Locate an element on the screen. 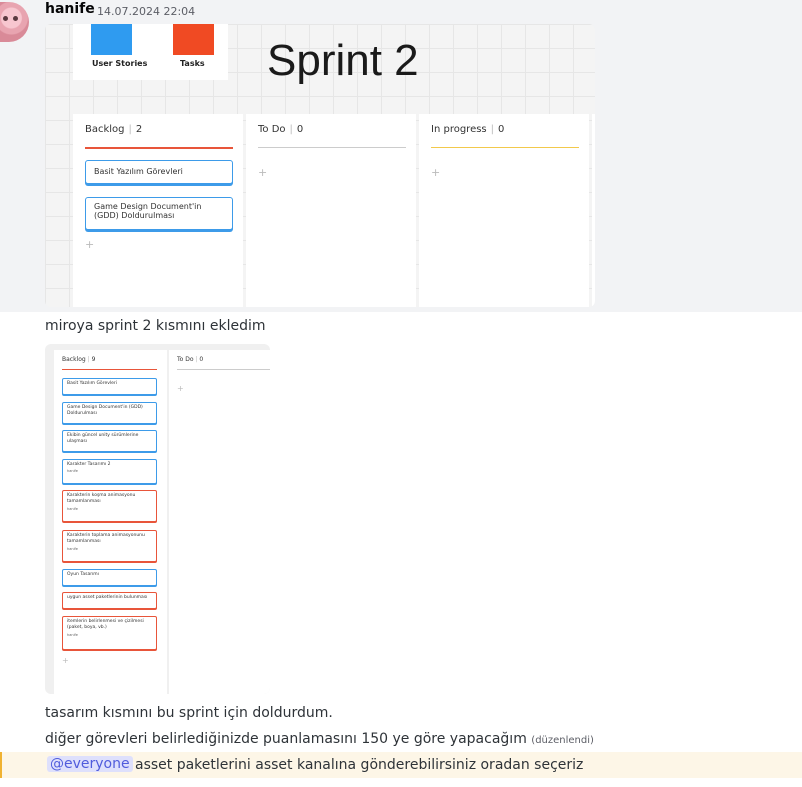 The height and width of the screenshot is (787, 802). legend-swatch-tasks is located at coordinates (193, 39).